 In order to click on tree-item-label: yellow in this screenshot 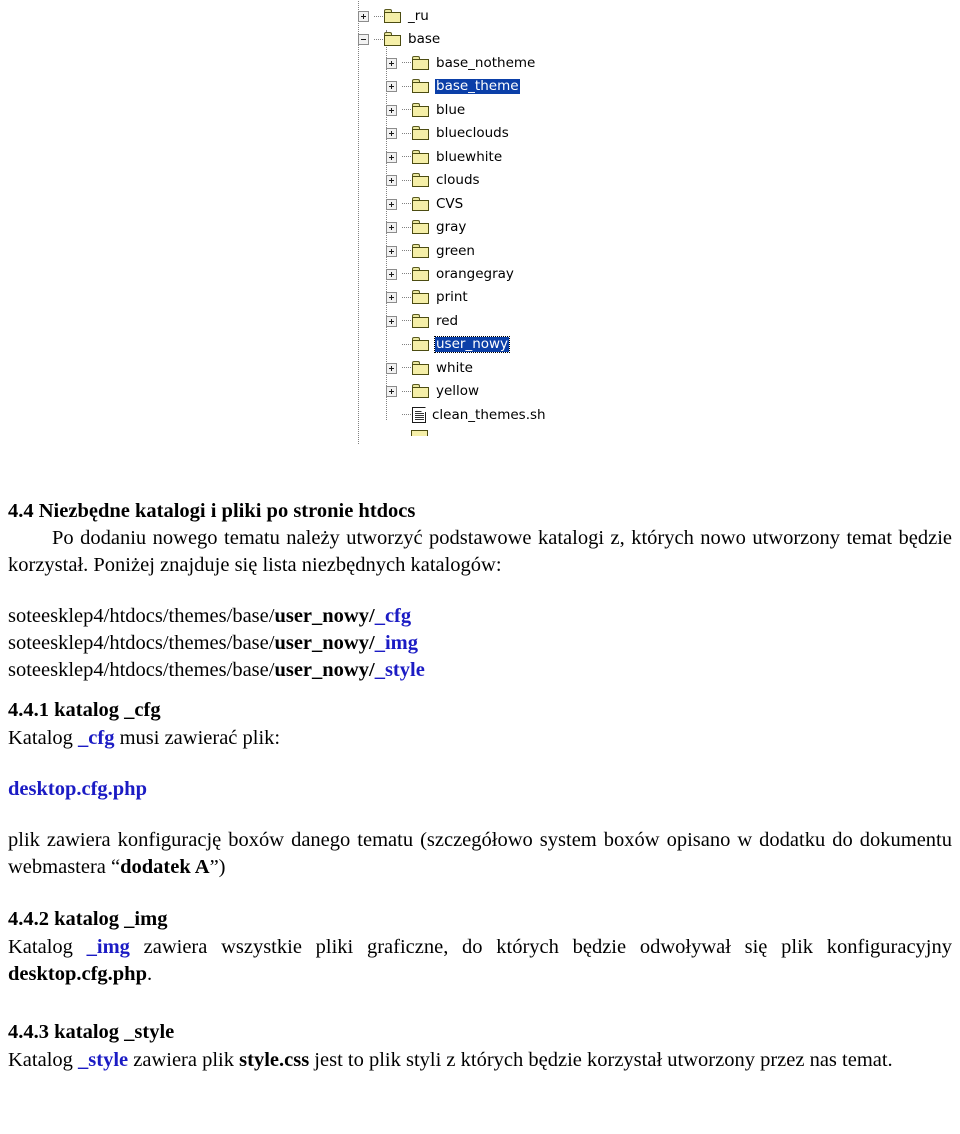, I will do `click(457, 391)`.